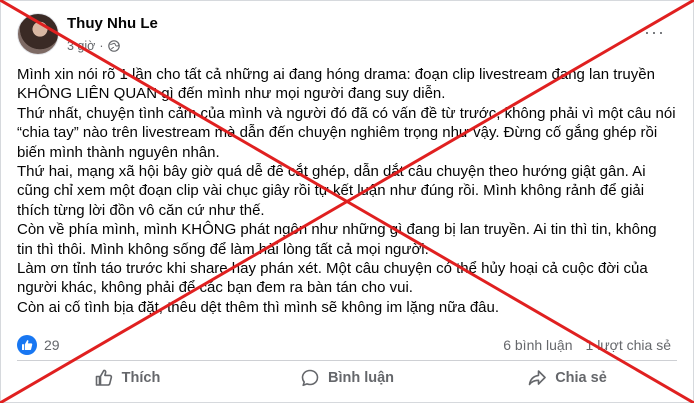  Describe the element at coordinates (81, 46) in the screenshot. I see `post-time: 3 giờ` at that location.